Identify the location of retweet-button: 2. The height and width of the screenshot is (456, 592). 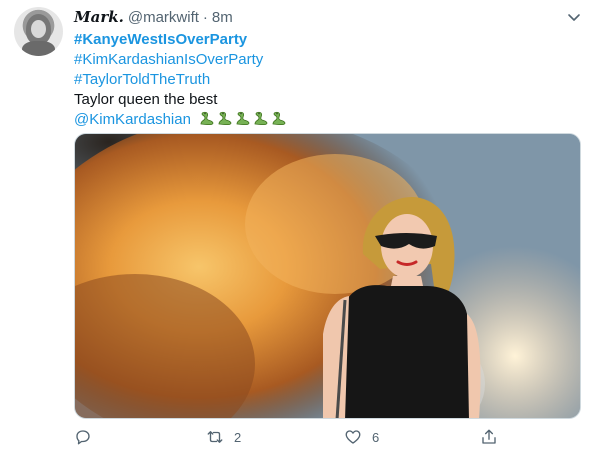
(223, 437).